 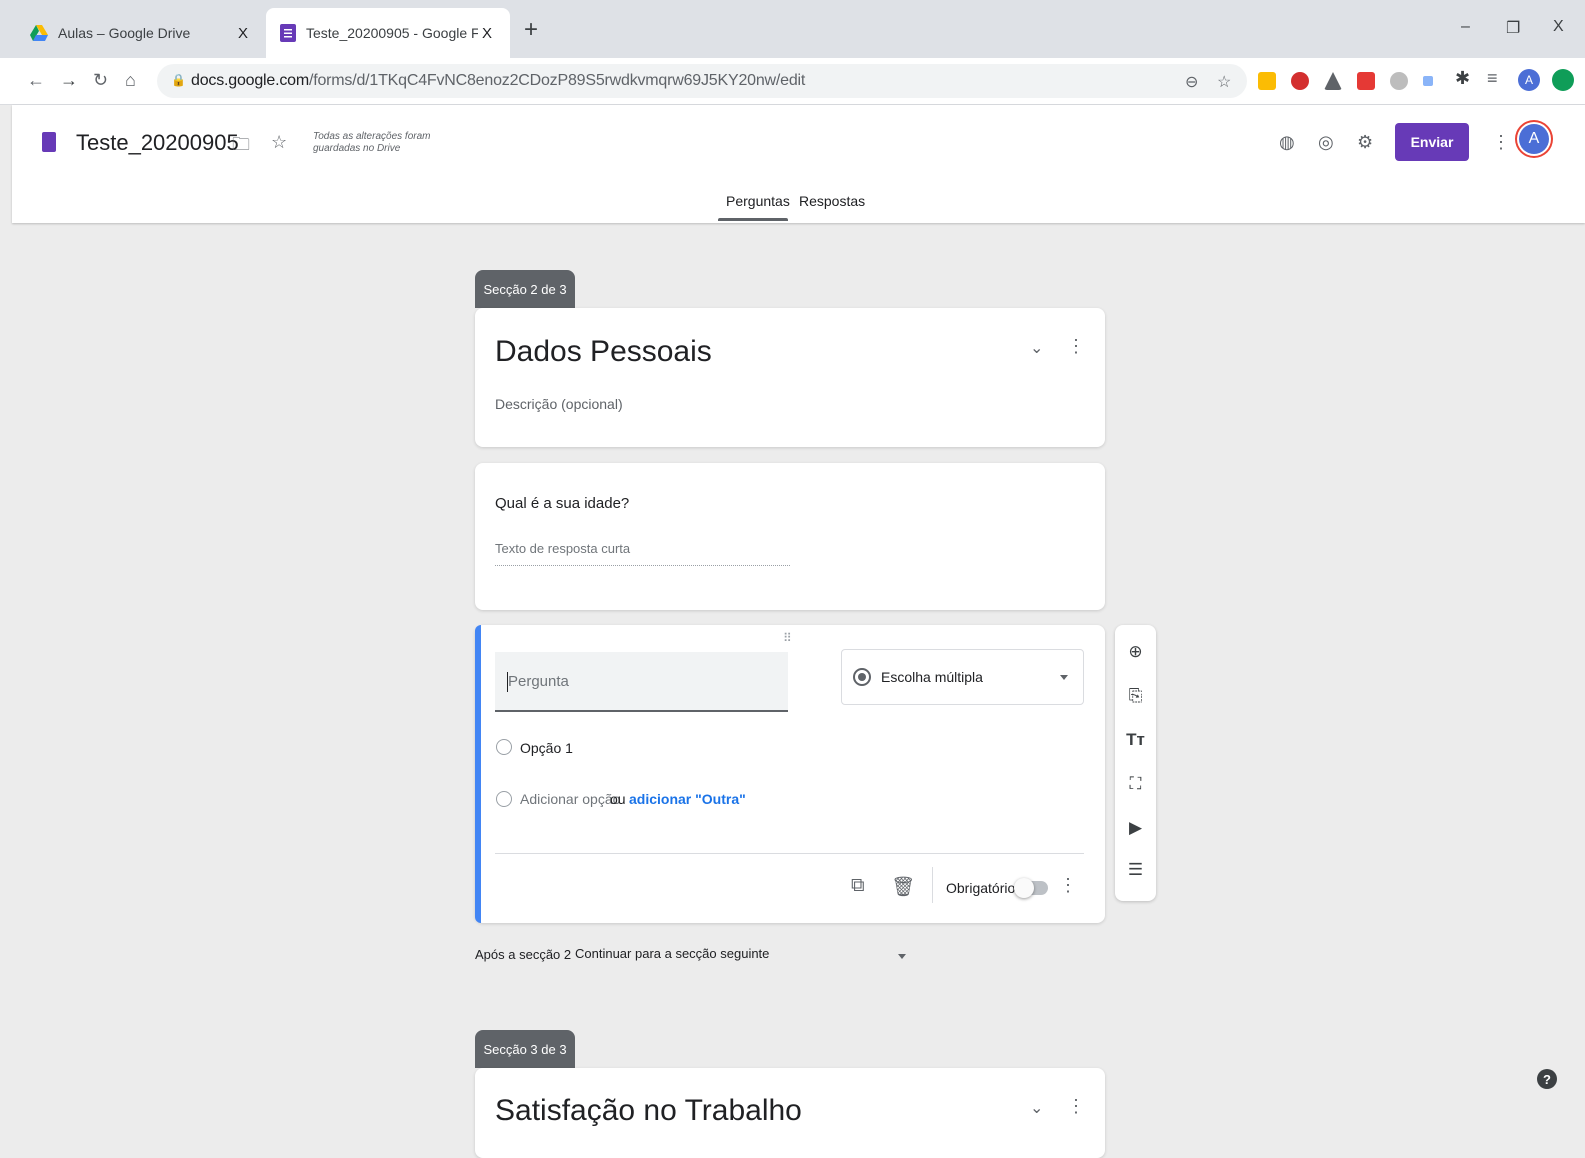 What do you see at coordinates (69, 80) in the screenshot?
I see `forward-icon: →` at bounding box center [69, 80].